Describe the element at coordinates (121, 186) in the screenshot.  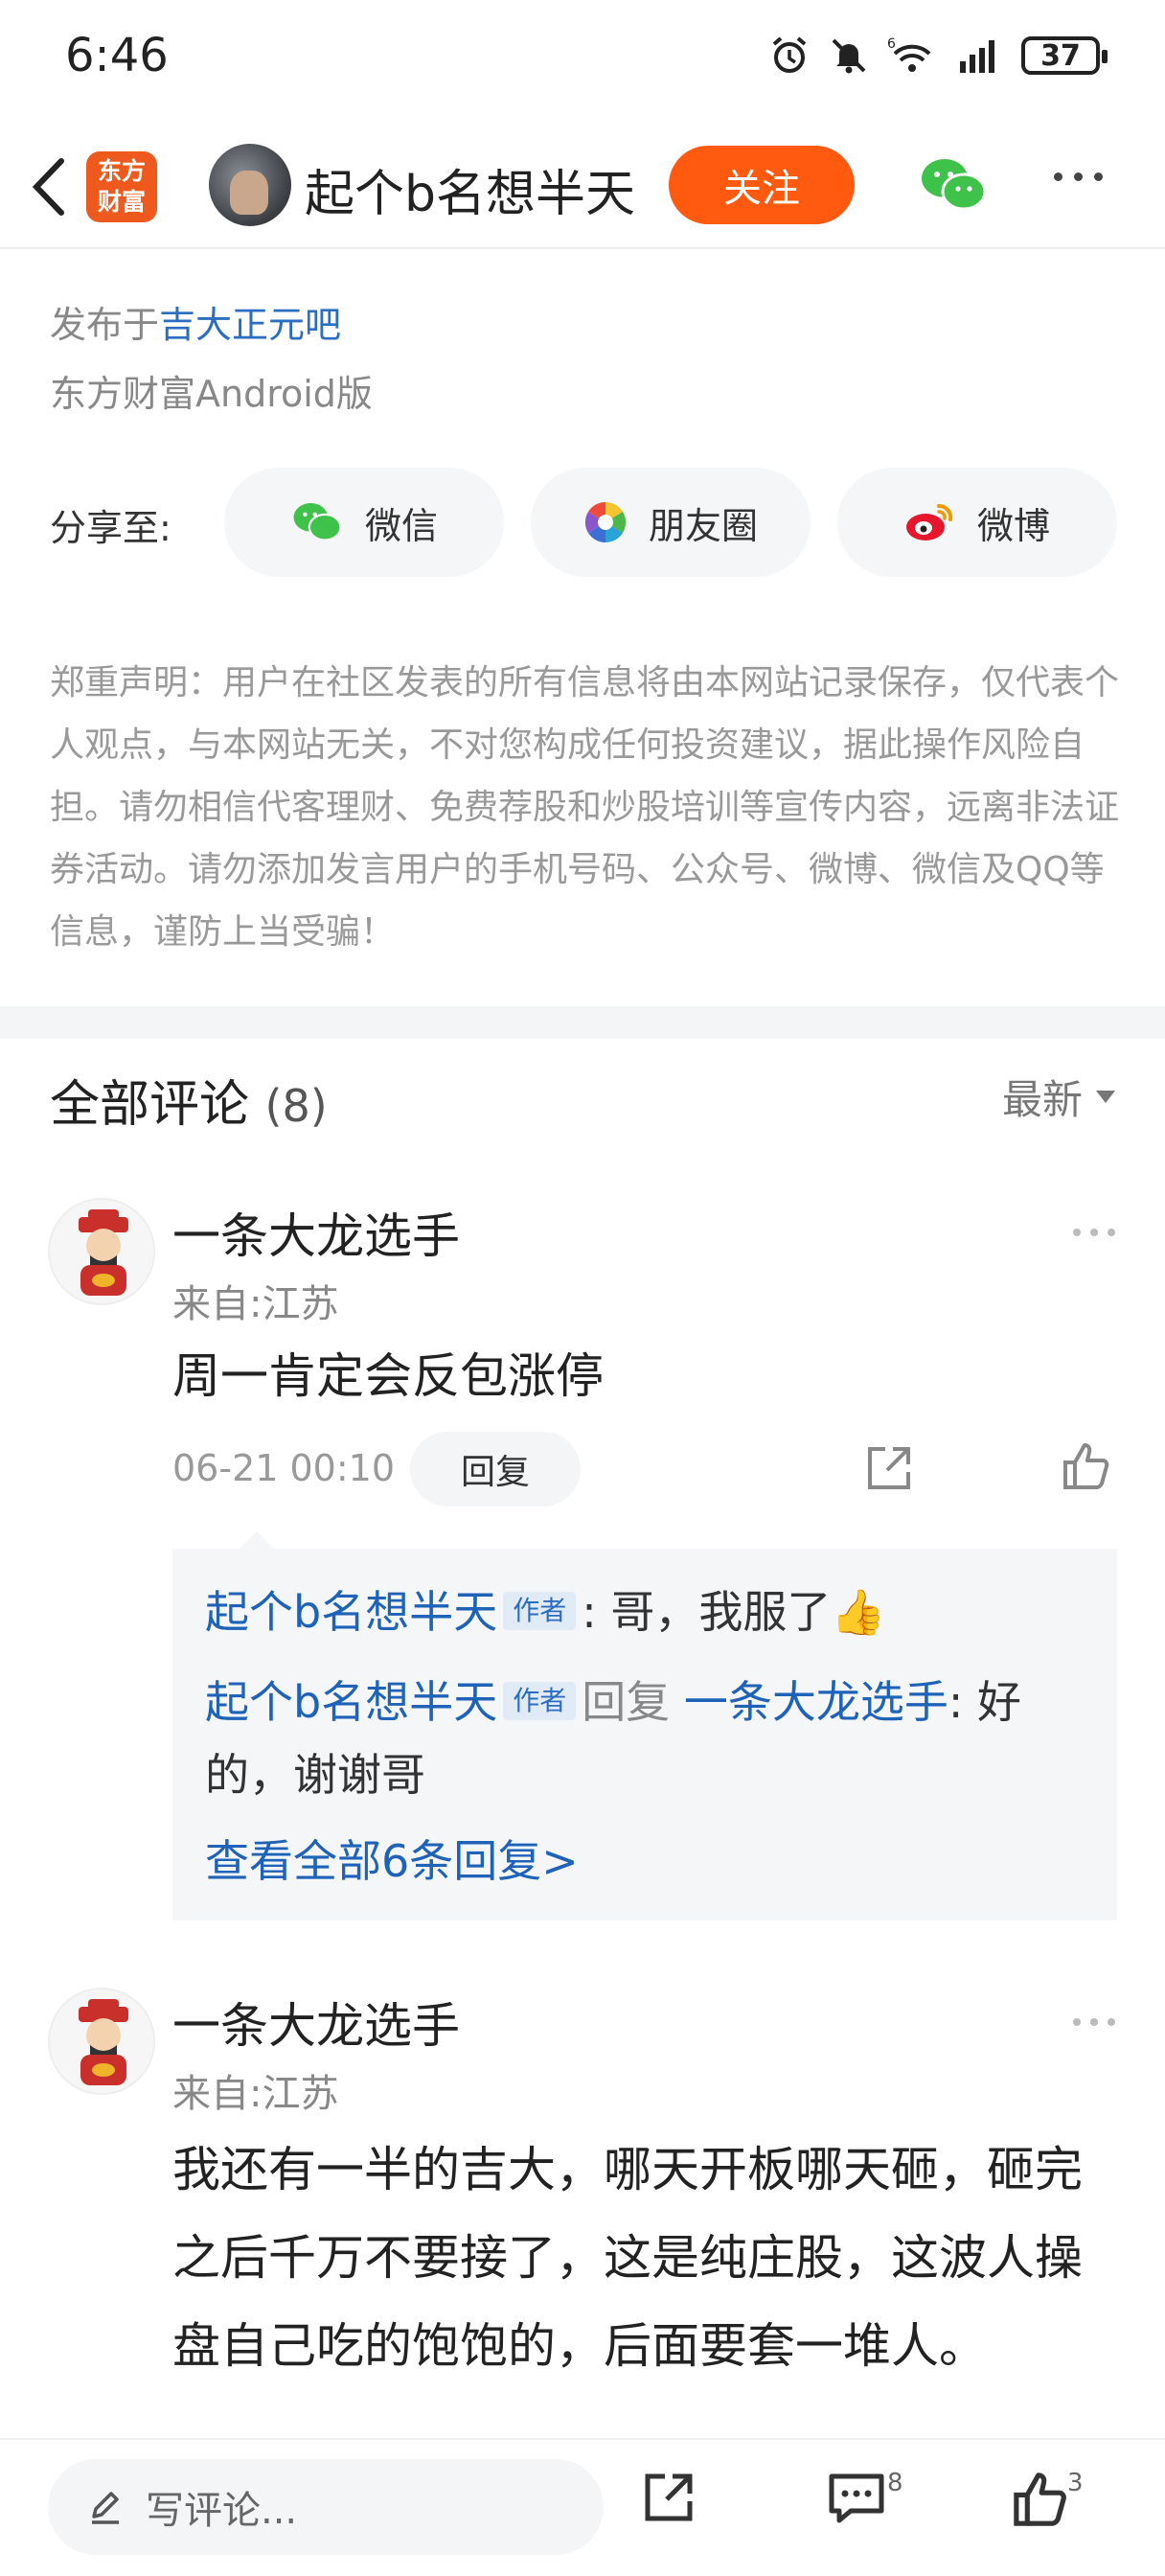
I see `app-logo: 东方 财富` at that location.